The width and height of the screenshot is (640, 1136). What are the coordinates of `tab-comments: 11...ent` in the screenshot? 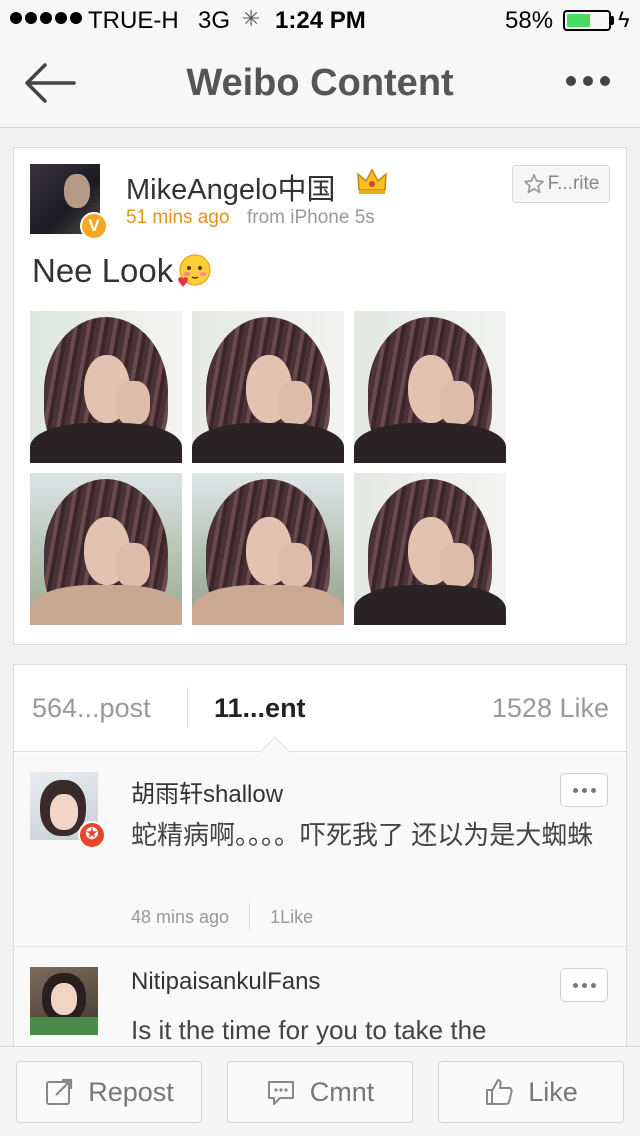 It's located at (260, 708).